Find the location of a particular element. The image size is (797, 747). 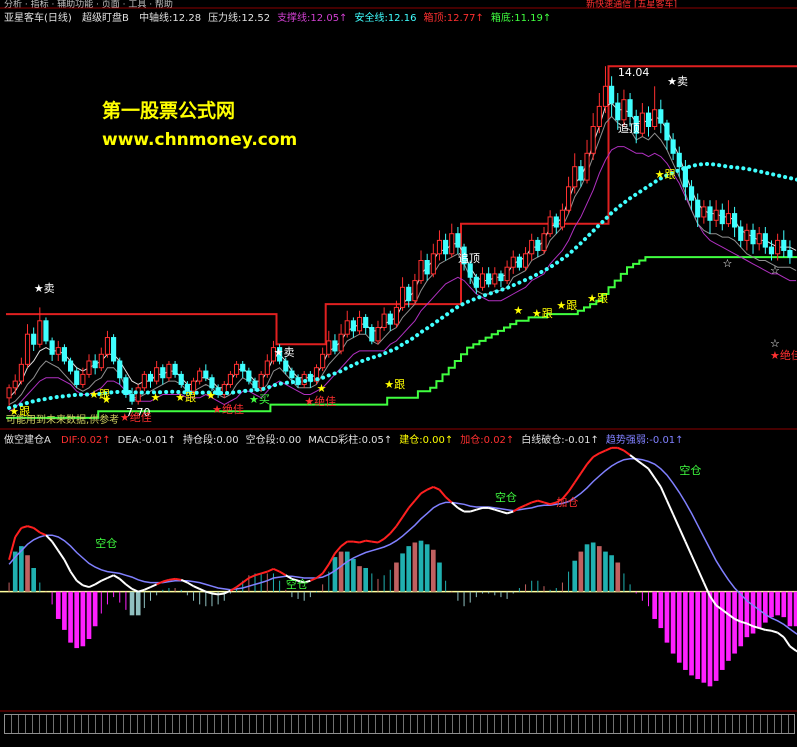

signal-label: ★买 is located at coordinates (259, 399).